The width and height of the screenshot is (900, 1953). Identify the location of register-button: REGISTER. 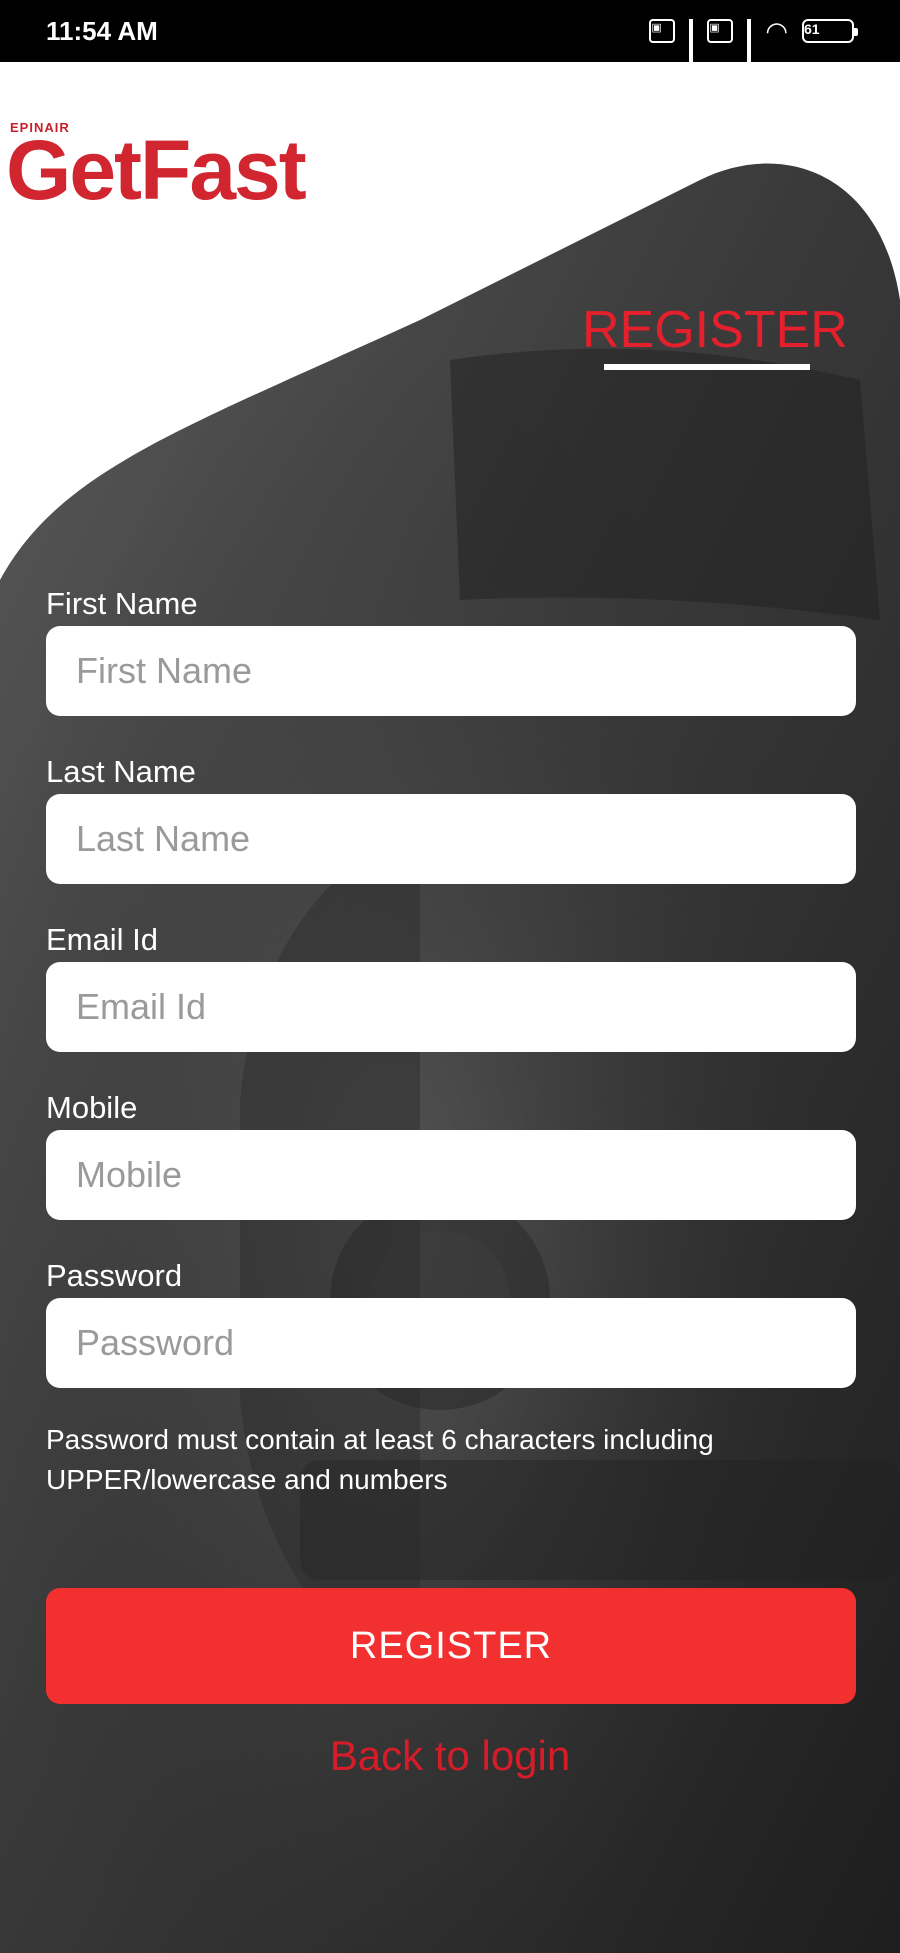
(451, 1646).